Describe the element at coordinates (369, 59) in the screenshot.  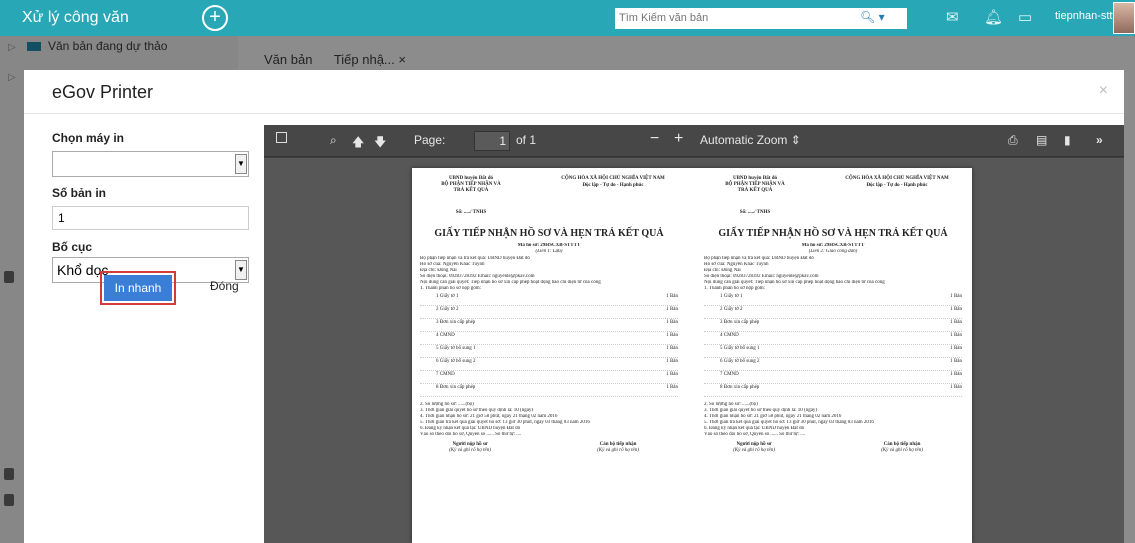
I see `tab-reception: Tiếp nhậ... ×` at that location.